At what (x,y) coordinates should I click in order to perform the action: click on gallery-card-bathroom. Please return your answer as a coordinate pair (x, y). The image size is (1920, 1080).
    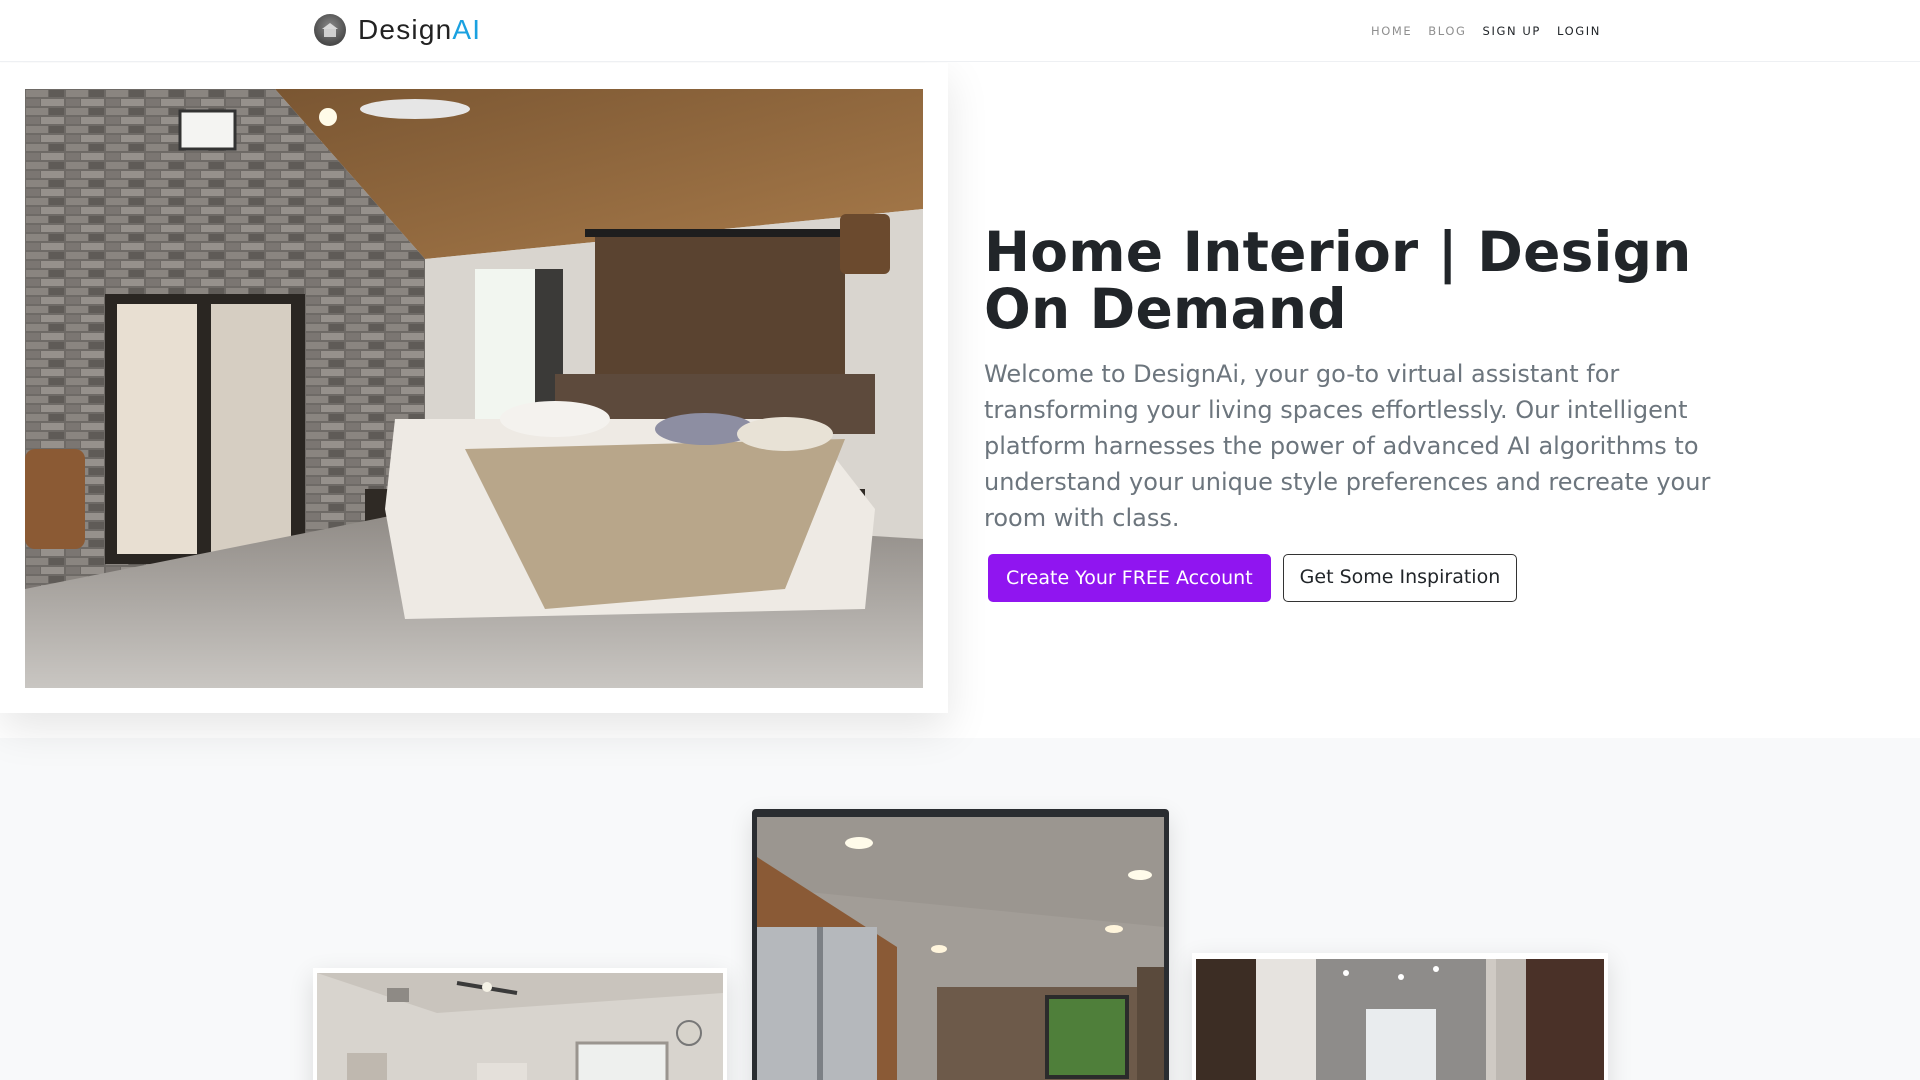
    Looking at the image, I should click on (1400, 1016).